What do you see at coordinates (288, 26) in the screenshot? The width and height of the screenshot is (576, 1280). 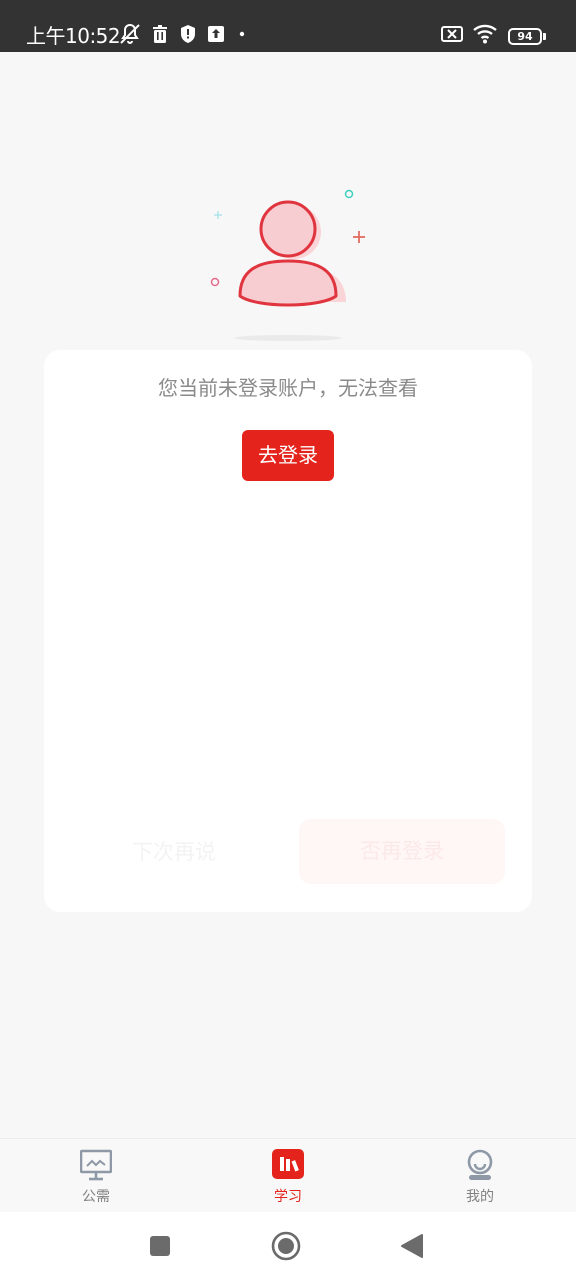 I see `status-bar: 上午10:52 94` at bounding box center [288, 26].